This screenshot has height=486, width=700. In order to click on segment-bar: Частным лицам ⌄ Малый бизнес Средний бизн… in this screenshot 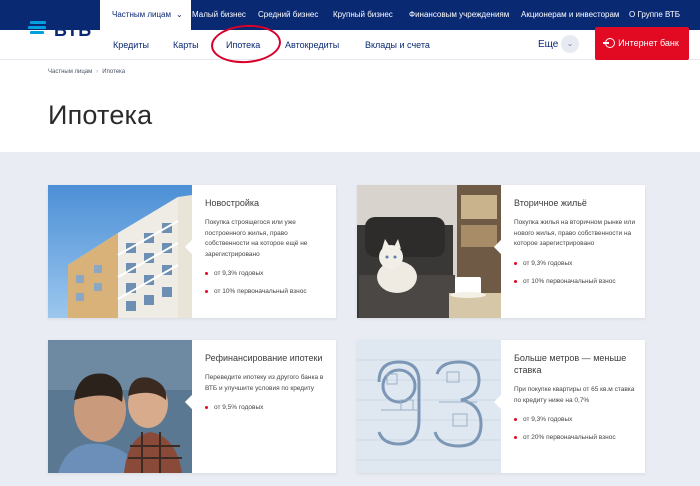, I will do `click(350, 15)`.